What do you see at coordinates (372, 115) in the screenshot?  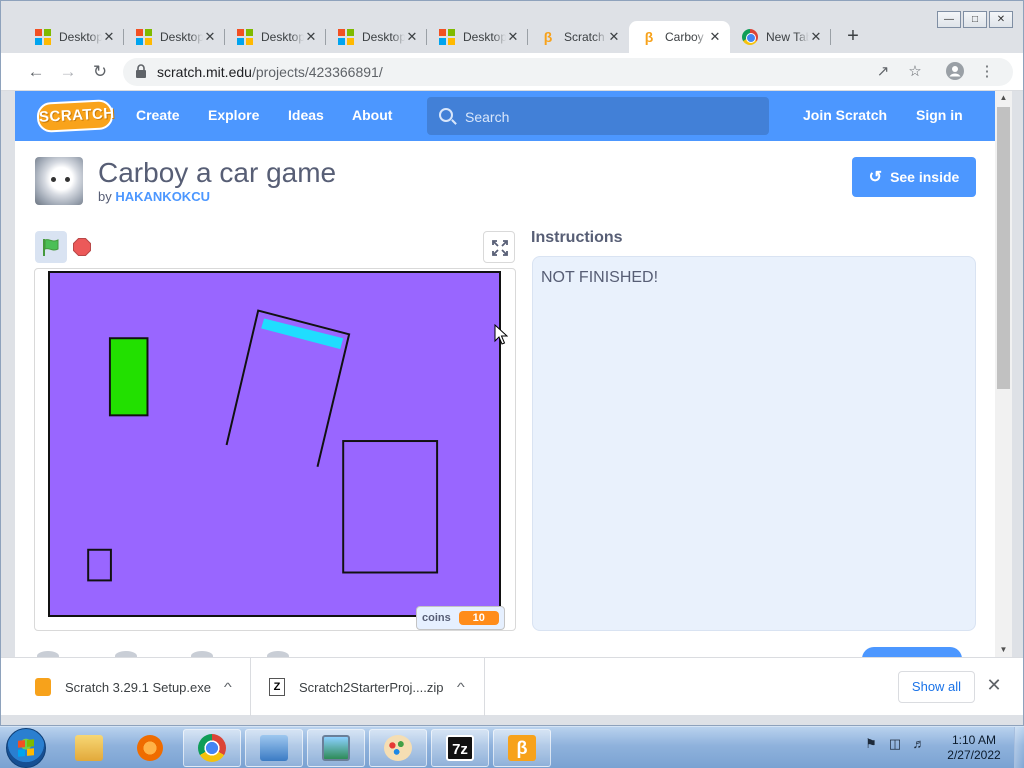 I see `nav-about: About` at bounding box center [372, 115].